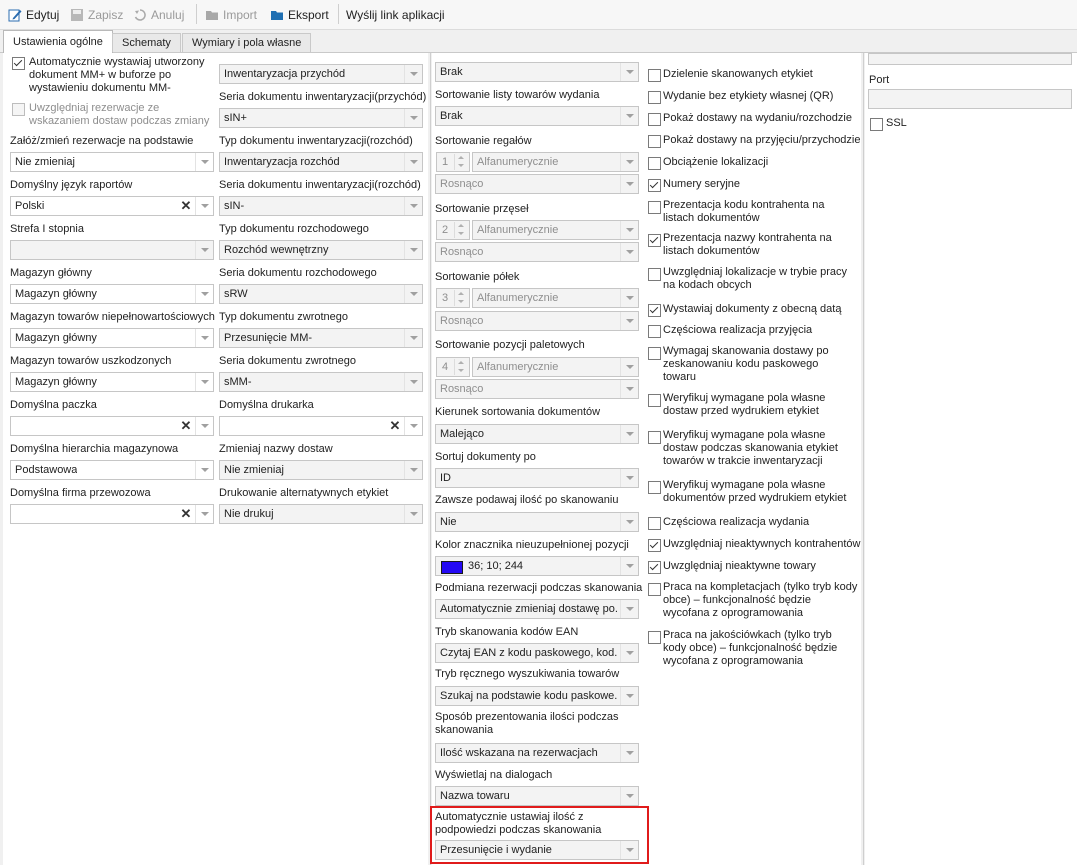 This screenshot has width=1077, height=865. What do you see at coordinates (112, 470) in the screenshot?
I see `warehouse-hierarchy-dropdown: Podstawowa` at bounding box center [112, 470].